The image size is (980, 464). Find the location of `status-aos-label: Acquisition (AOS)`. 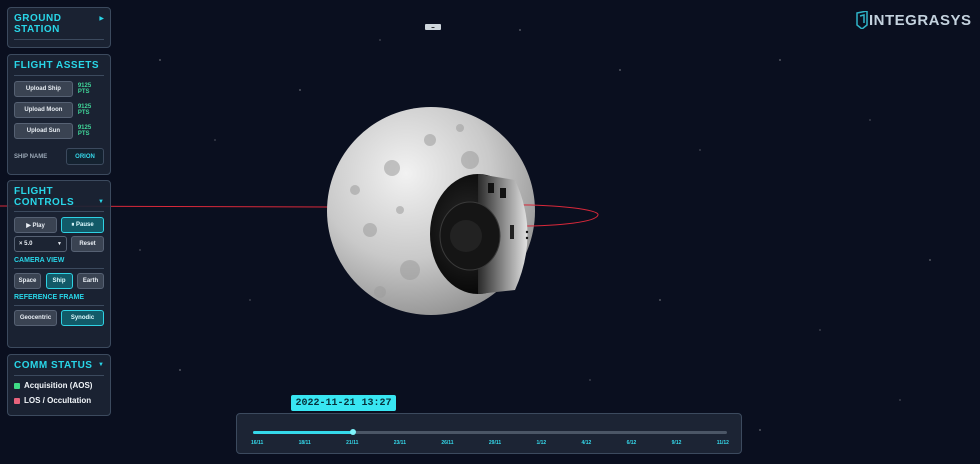

status-aos-label: Acquisition (AOS) is located at coordinates (58, 385).